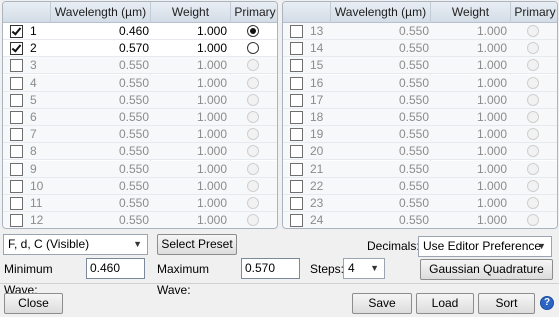  Describe the element at coordinates (445, 303) in the screenshot. I see `load-button: Load` at that location.